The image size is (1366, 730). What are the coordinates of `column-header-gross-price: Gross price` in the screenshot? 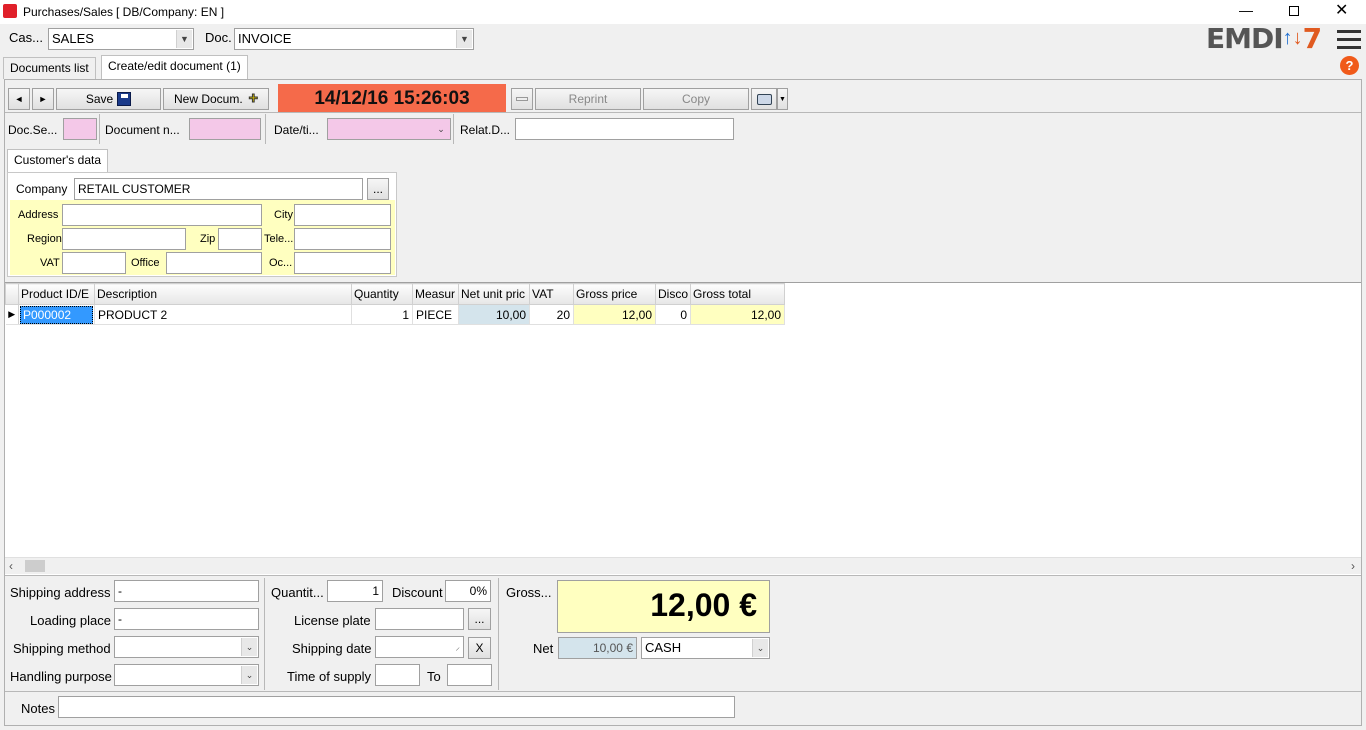 It's located at (614, 294).